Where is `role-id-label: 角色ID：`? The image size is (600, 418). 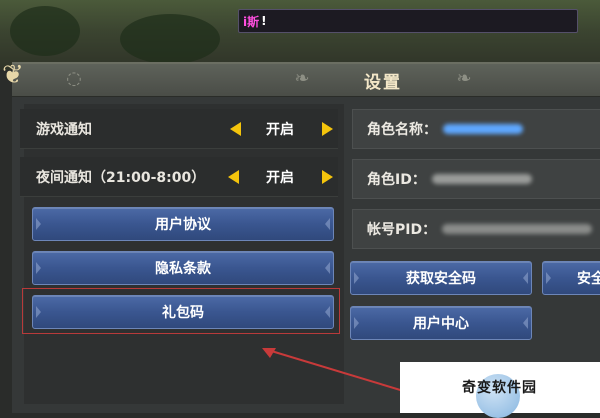 role-id-label: 角色ID： is located at coordinates (396, 180).